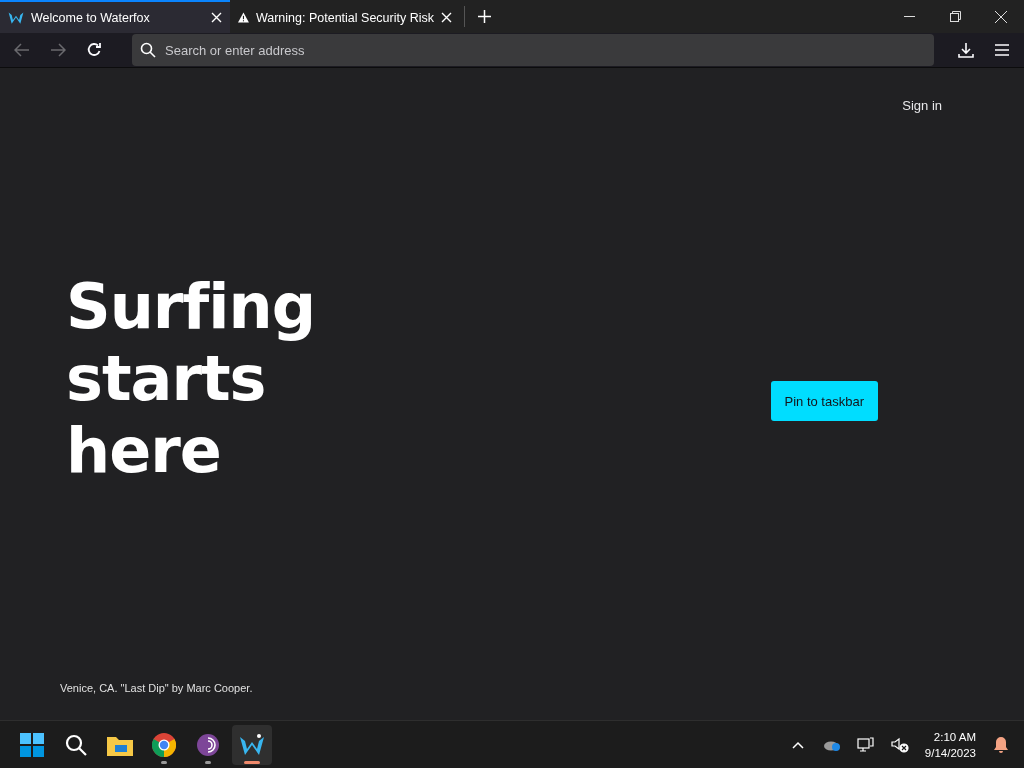 This screenshot has height=768, width=1024. What do you see at coordinates (345, 16) in the screenshot?
I see `browser-tab: Warning: Potential Security Risk` at bounding box center [345, 16].